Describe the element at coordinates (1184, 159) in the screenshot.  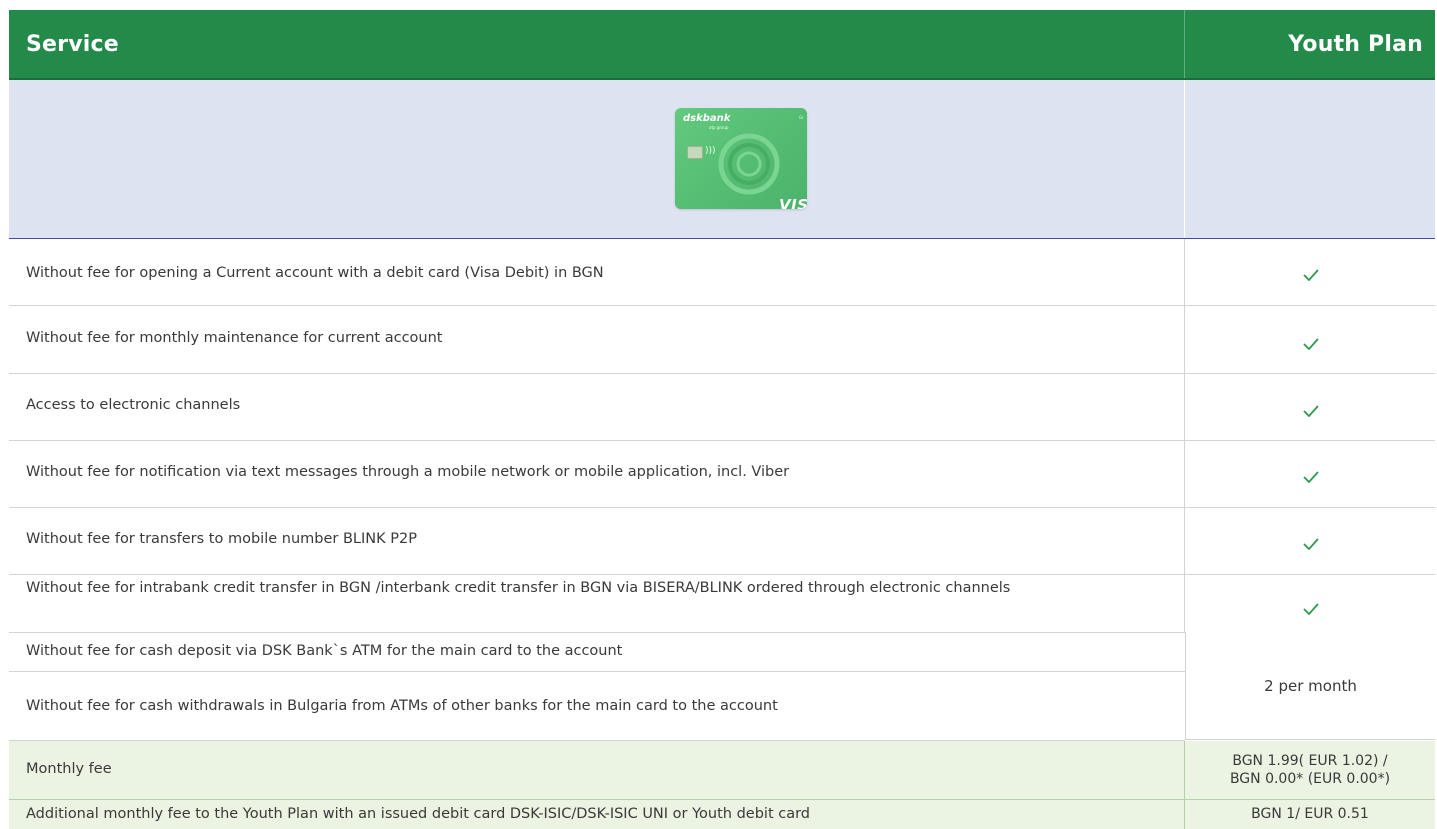
I see `card-row-divider` at that location.